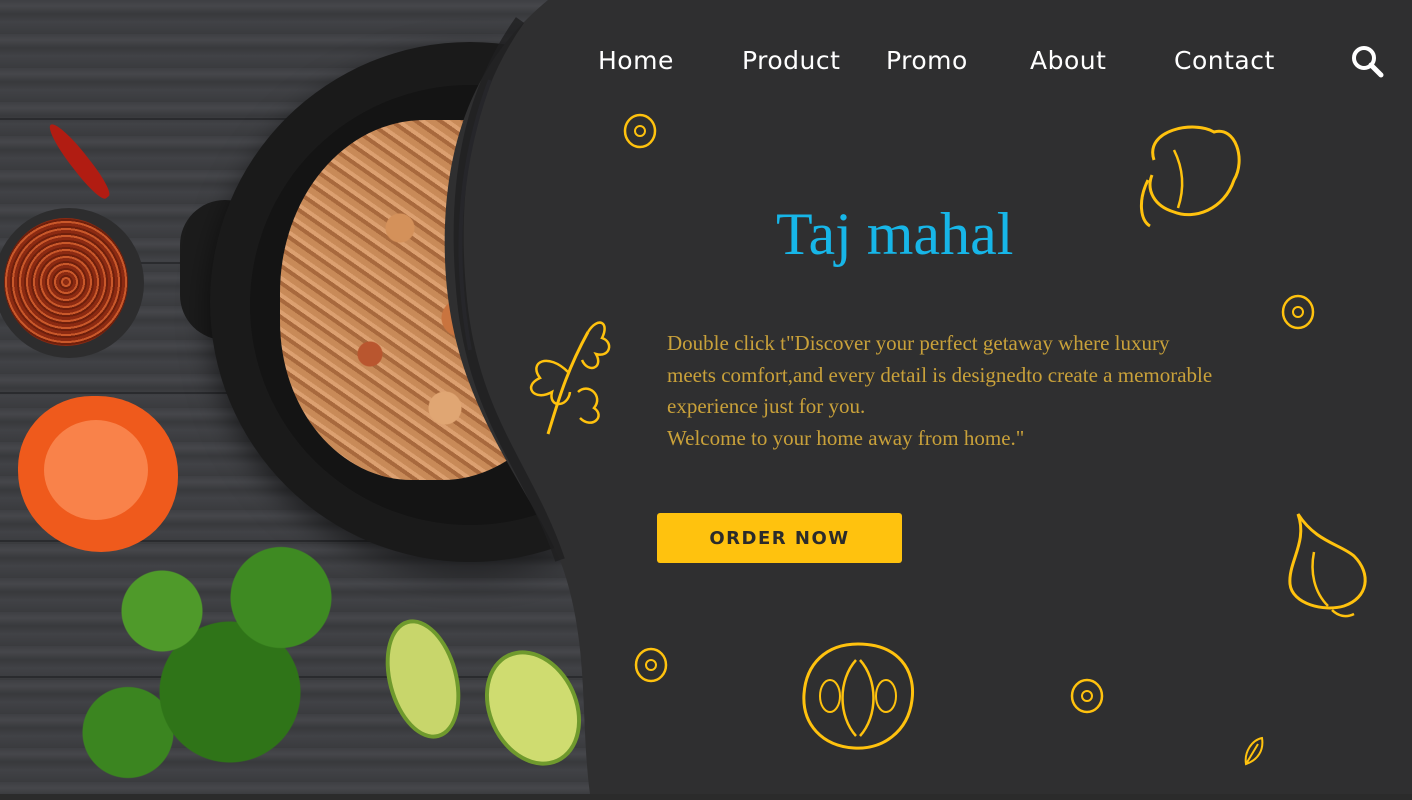 The image size is (1412, 800). Describe the element at coordinates (706, 63) in the screenshot. I see `top-nav: Home Product Promo About Contact` at that location.